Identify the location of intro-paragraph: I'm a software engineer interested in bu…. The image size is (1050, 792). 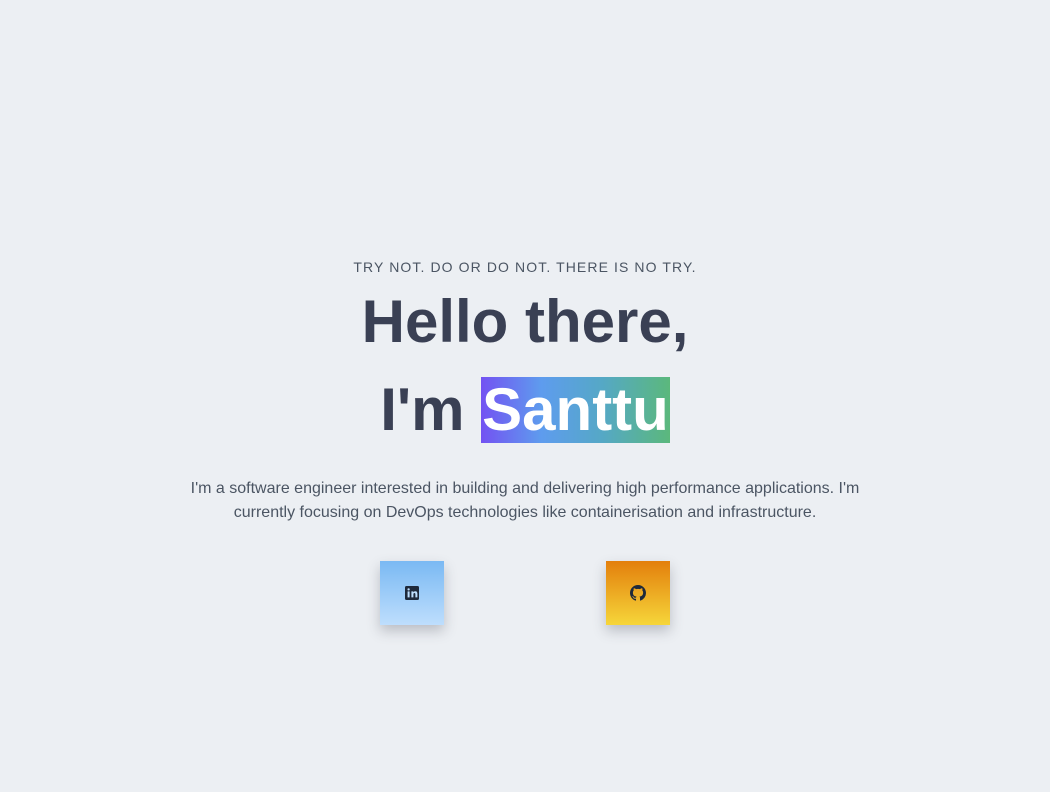
(525, 500).